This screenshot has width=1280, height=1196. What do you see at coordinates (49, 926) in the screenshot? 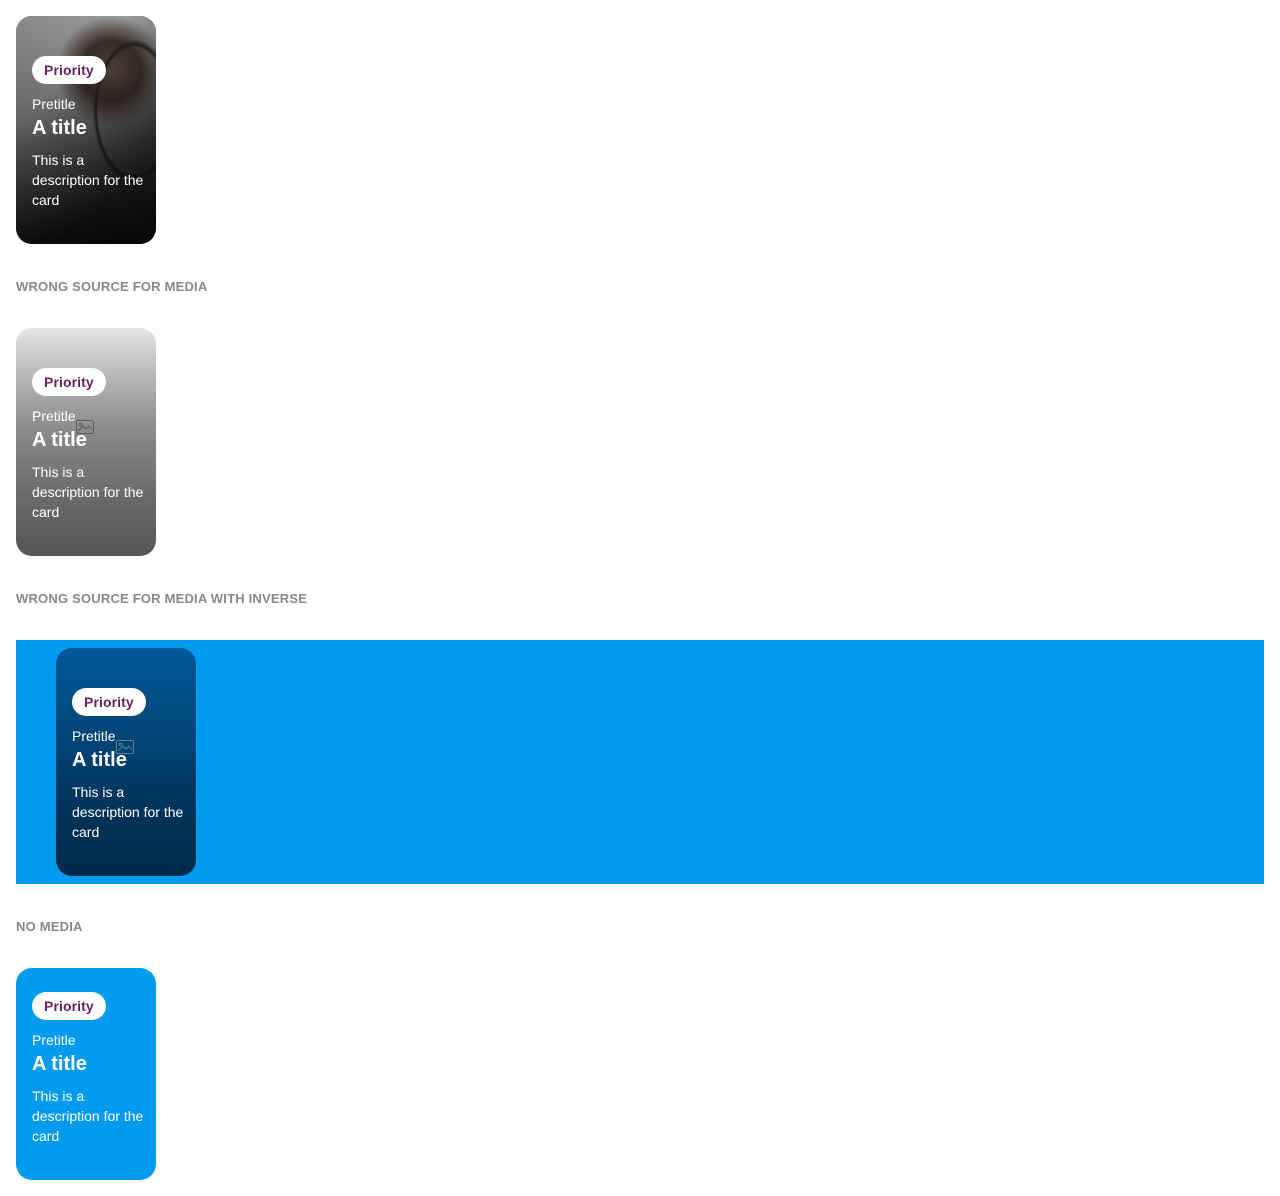
I see `section-label-no-media: NO MEDIA` at bounding box center [49, 926].